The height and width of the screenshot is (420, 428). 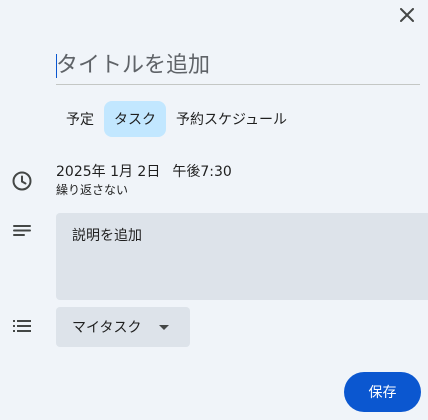 What do you see at coordinates (150, 190) in the screenshot?
I see `repeat-setting: 繰り返さない` at bounding box center [150, 190].